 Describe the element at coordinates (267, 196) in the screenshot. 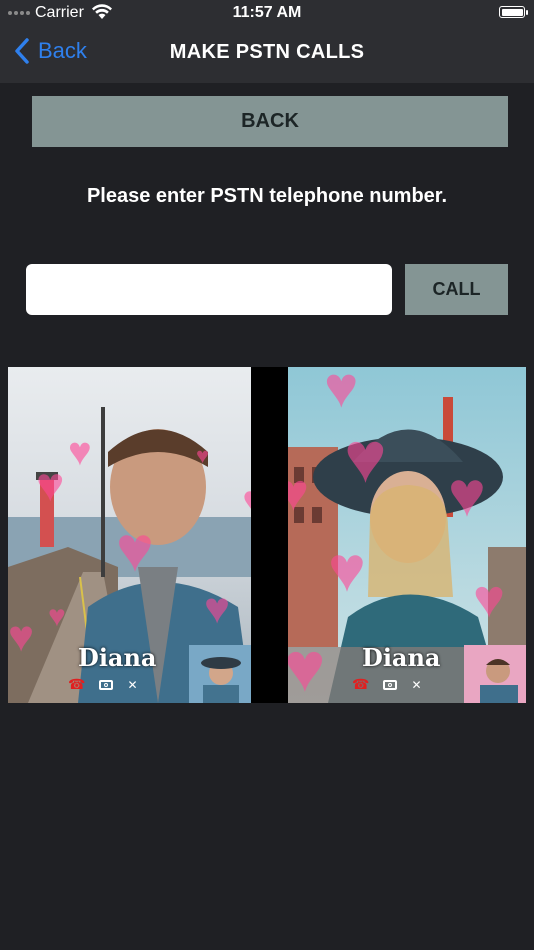

I see `instruction-text: Please enter PSTN telephone number.` at that location.